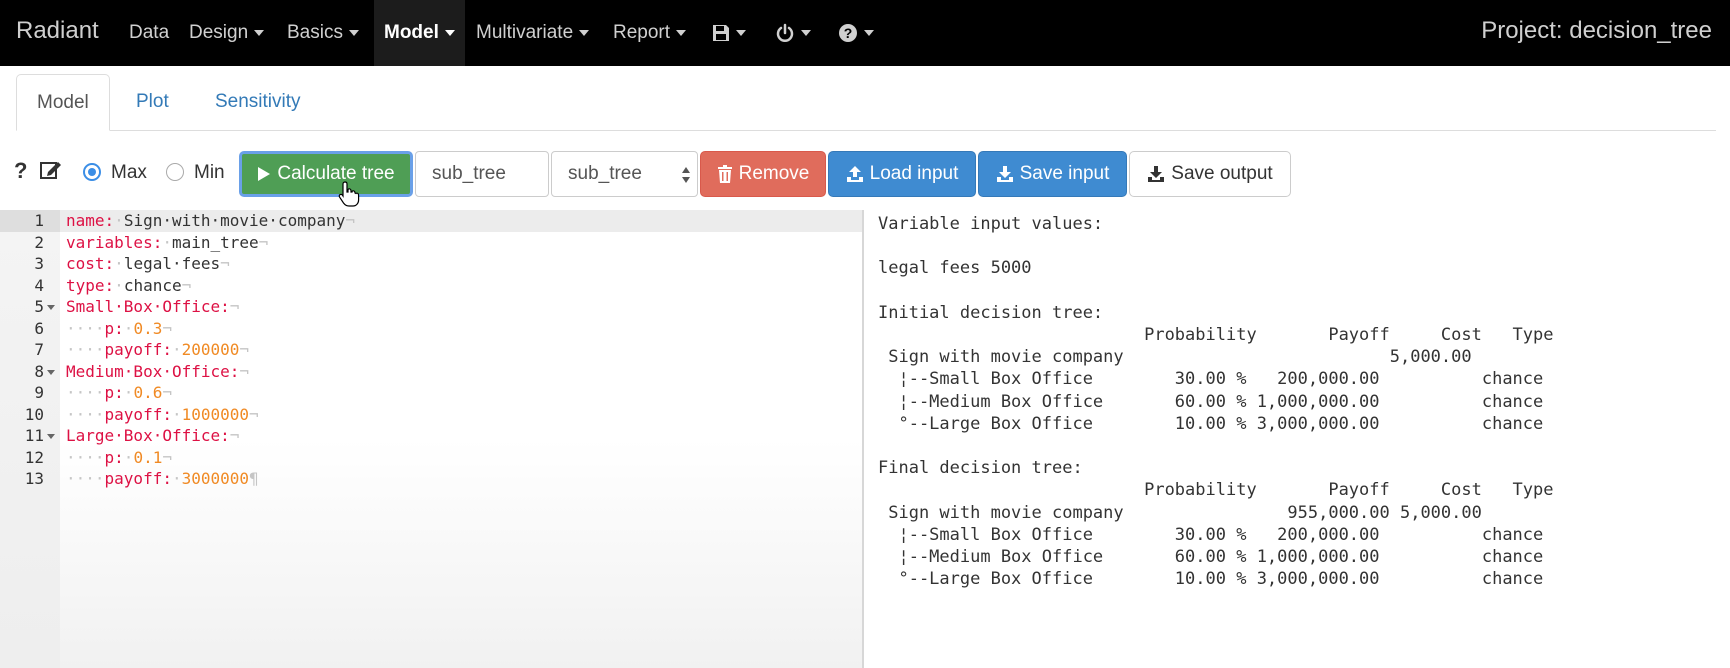 The width and height of the screenshot is (1730, 668). Describe the element at coordinates (533, 33) in the screenshot. I see `nav-multivariate: Multivariate` at that location.